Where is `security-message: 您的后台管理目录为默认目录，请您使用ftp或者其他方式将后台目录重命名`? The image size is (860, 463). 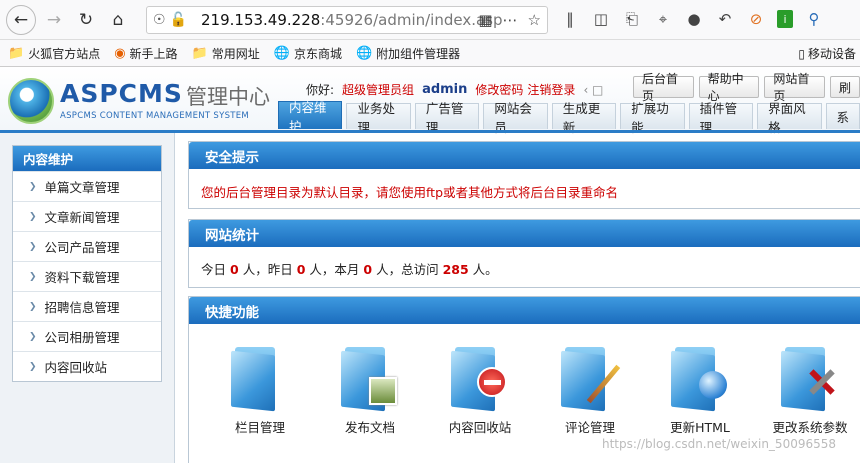
security-message: 您的后台管理目录为默认目录，请您使用ftp或者其他方式将后台目录重命名 is located at coordinates (410, 192).